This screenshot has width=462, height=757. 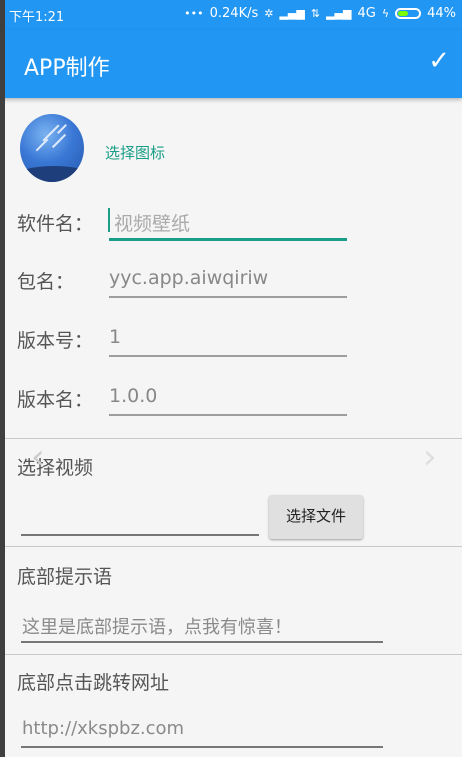 I want to click on battery-icon, so click(x=408, y=13).